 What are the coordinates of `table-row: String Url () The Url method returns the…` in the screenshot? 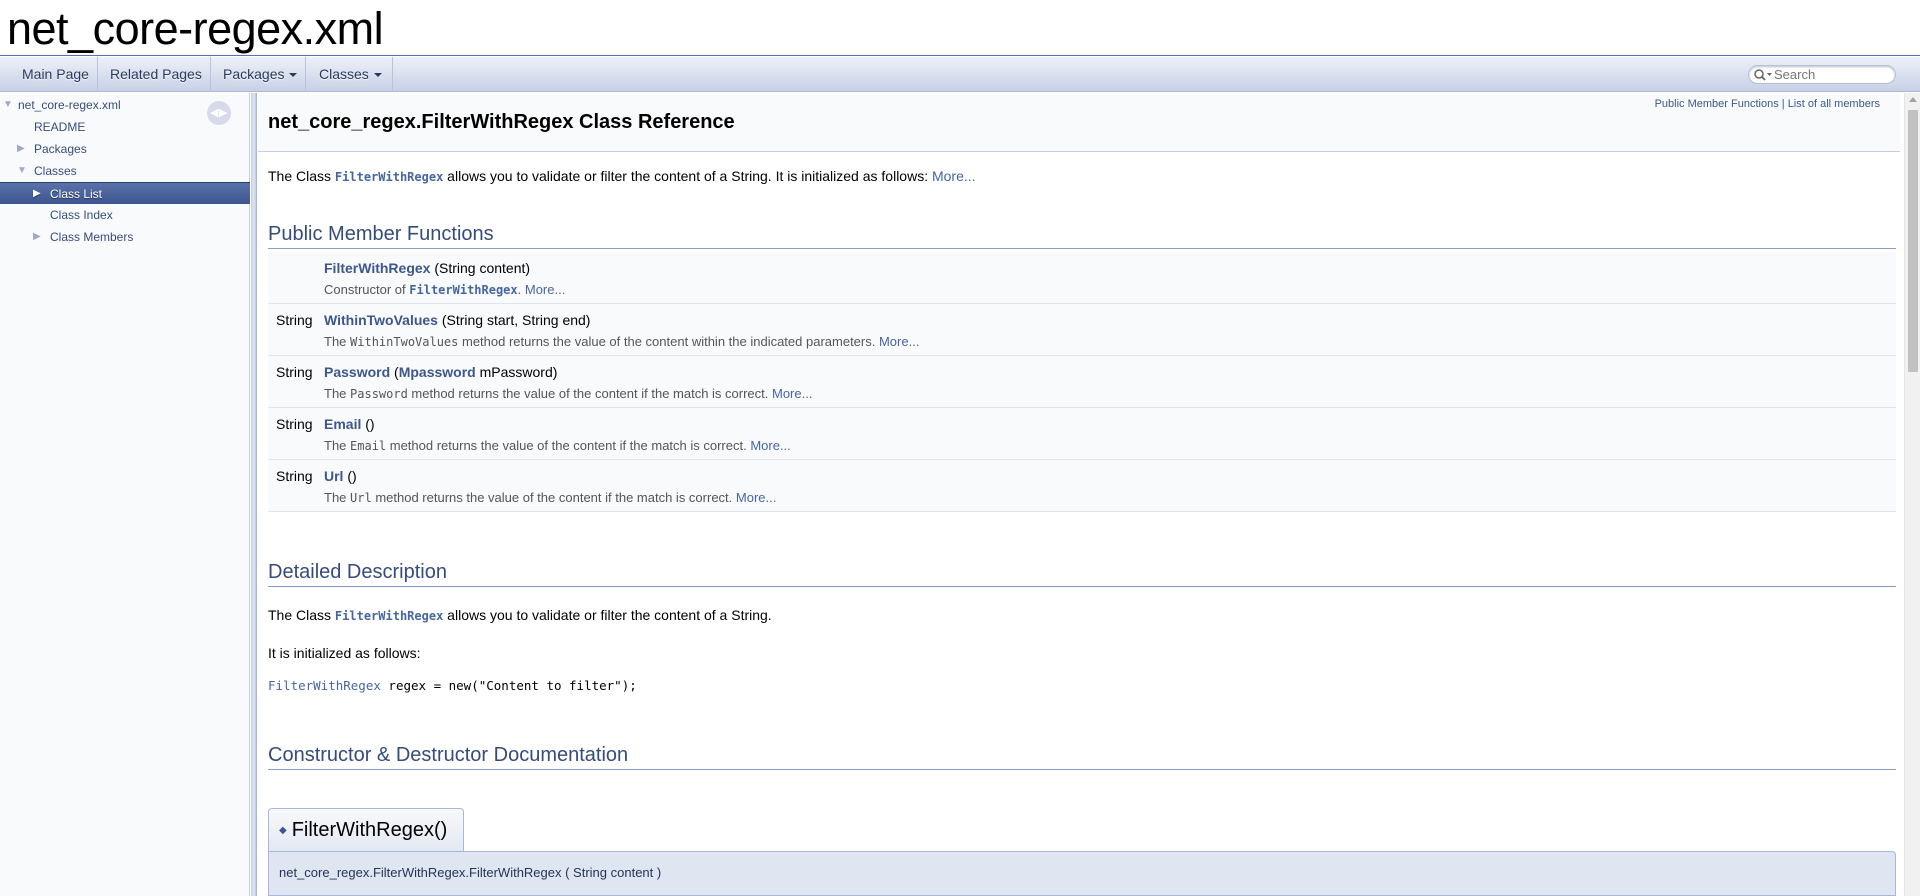 It's located at (1082, 486).